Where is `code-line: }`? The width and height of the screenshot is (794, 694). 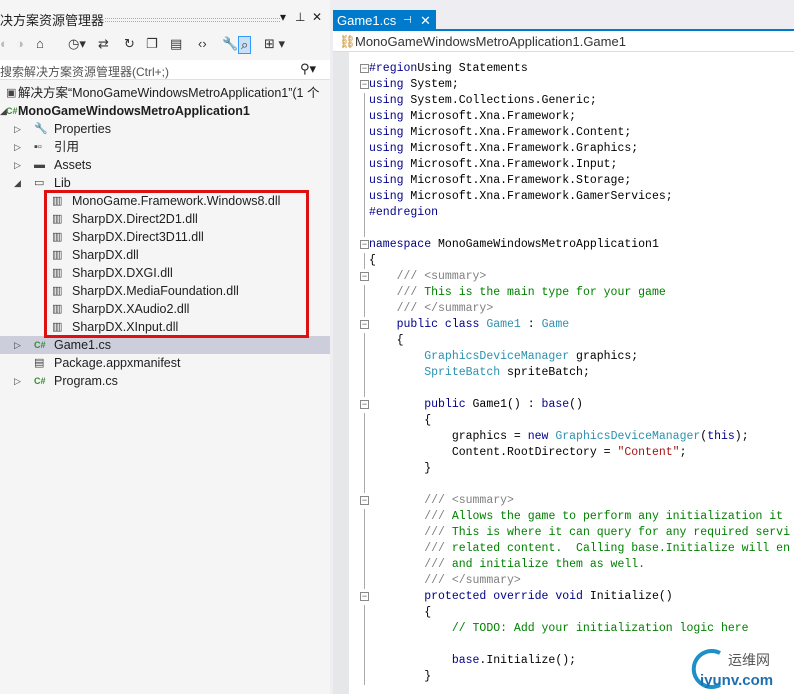
code-line: } is located at coordinates (400, 677).